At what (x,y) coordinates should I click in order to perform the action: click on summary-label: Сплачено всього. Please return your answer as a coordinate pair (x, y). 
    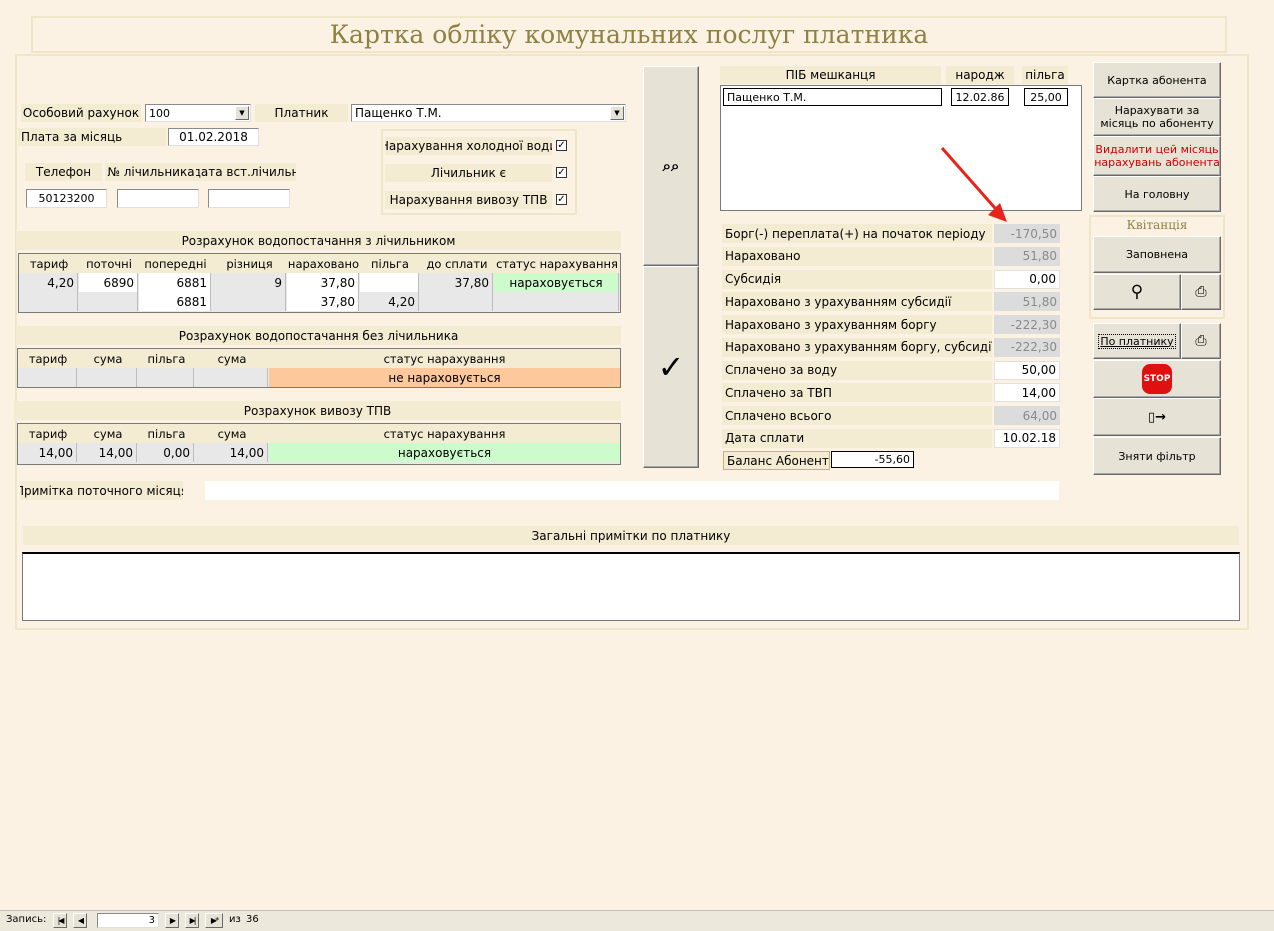
    Looking at the image, I should click on (857, 415).